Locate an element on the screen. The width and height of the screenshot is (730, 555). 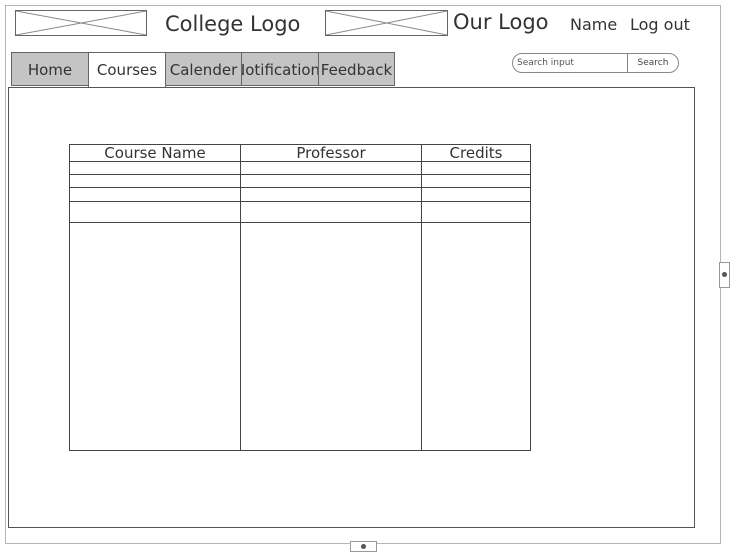
search-button: Search is located at coordinates (653, 63).